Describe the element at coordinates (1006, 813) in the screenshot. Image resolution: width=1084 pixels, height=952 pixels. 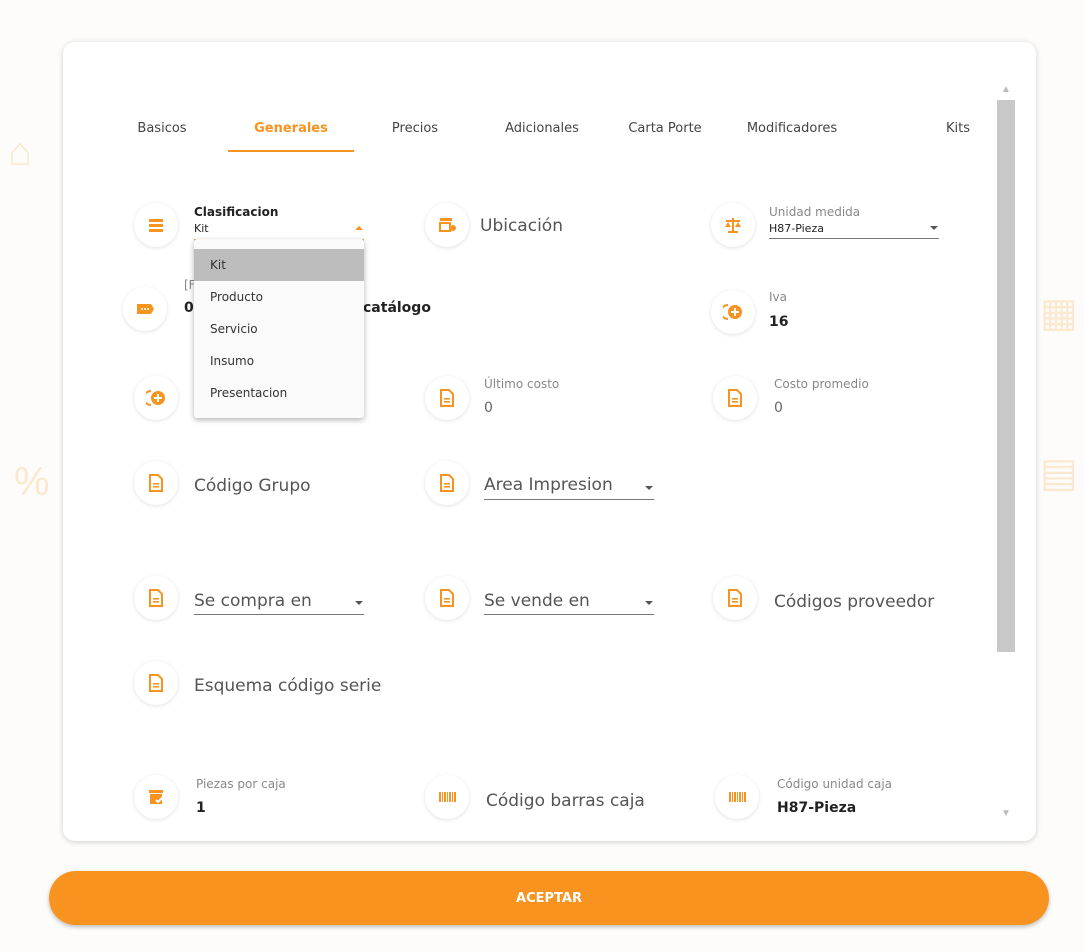
I see `scroll-down-icon: ▼` at that location.